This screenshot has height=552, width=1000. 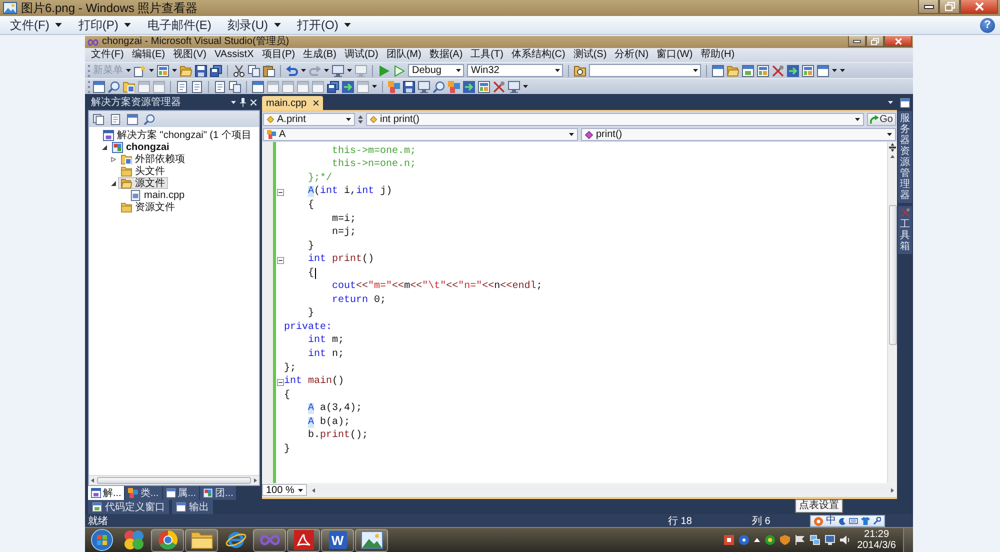 I want to click on up-arrow-icon, so click(x=892, y=156).